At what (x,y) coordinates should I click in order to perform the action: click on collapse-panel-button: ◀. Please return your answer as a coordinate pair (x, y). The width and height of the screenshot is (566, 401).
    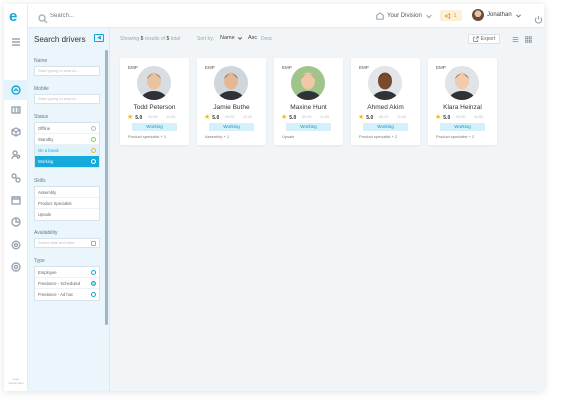
    Looking at the image, I should click on (99, 38).